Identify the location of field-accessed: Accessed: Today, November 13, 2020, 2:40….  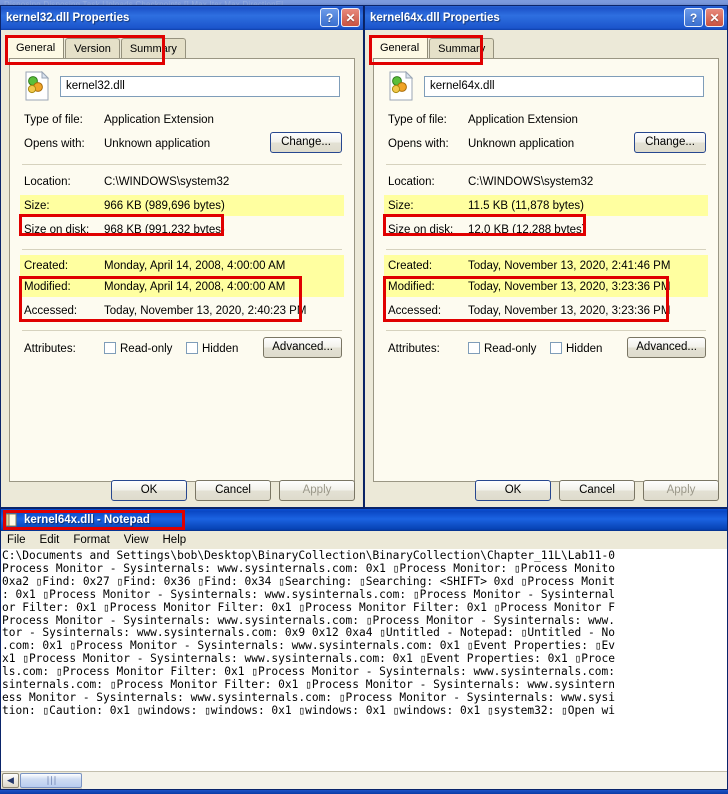
(182, 310).